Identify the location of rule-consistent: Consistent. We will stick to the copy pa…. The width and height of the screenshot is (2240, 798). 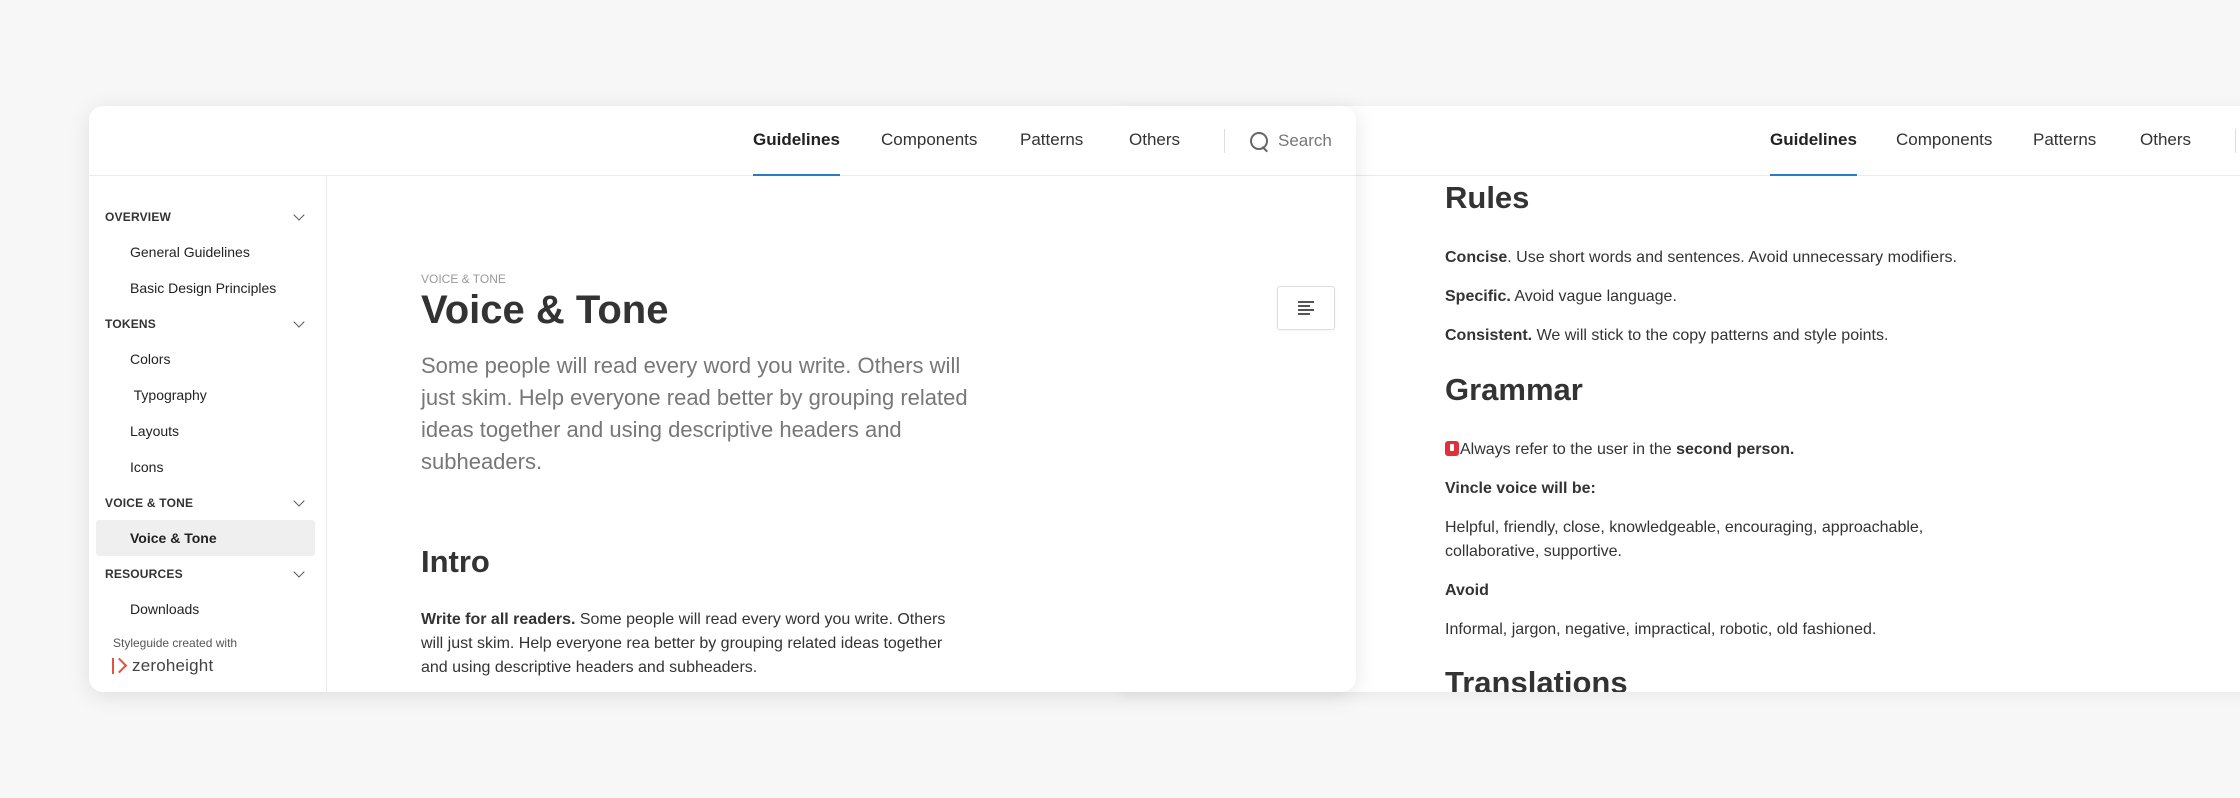
(1666, 336).